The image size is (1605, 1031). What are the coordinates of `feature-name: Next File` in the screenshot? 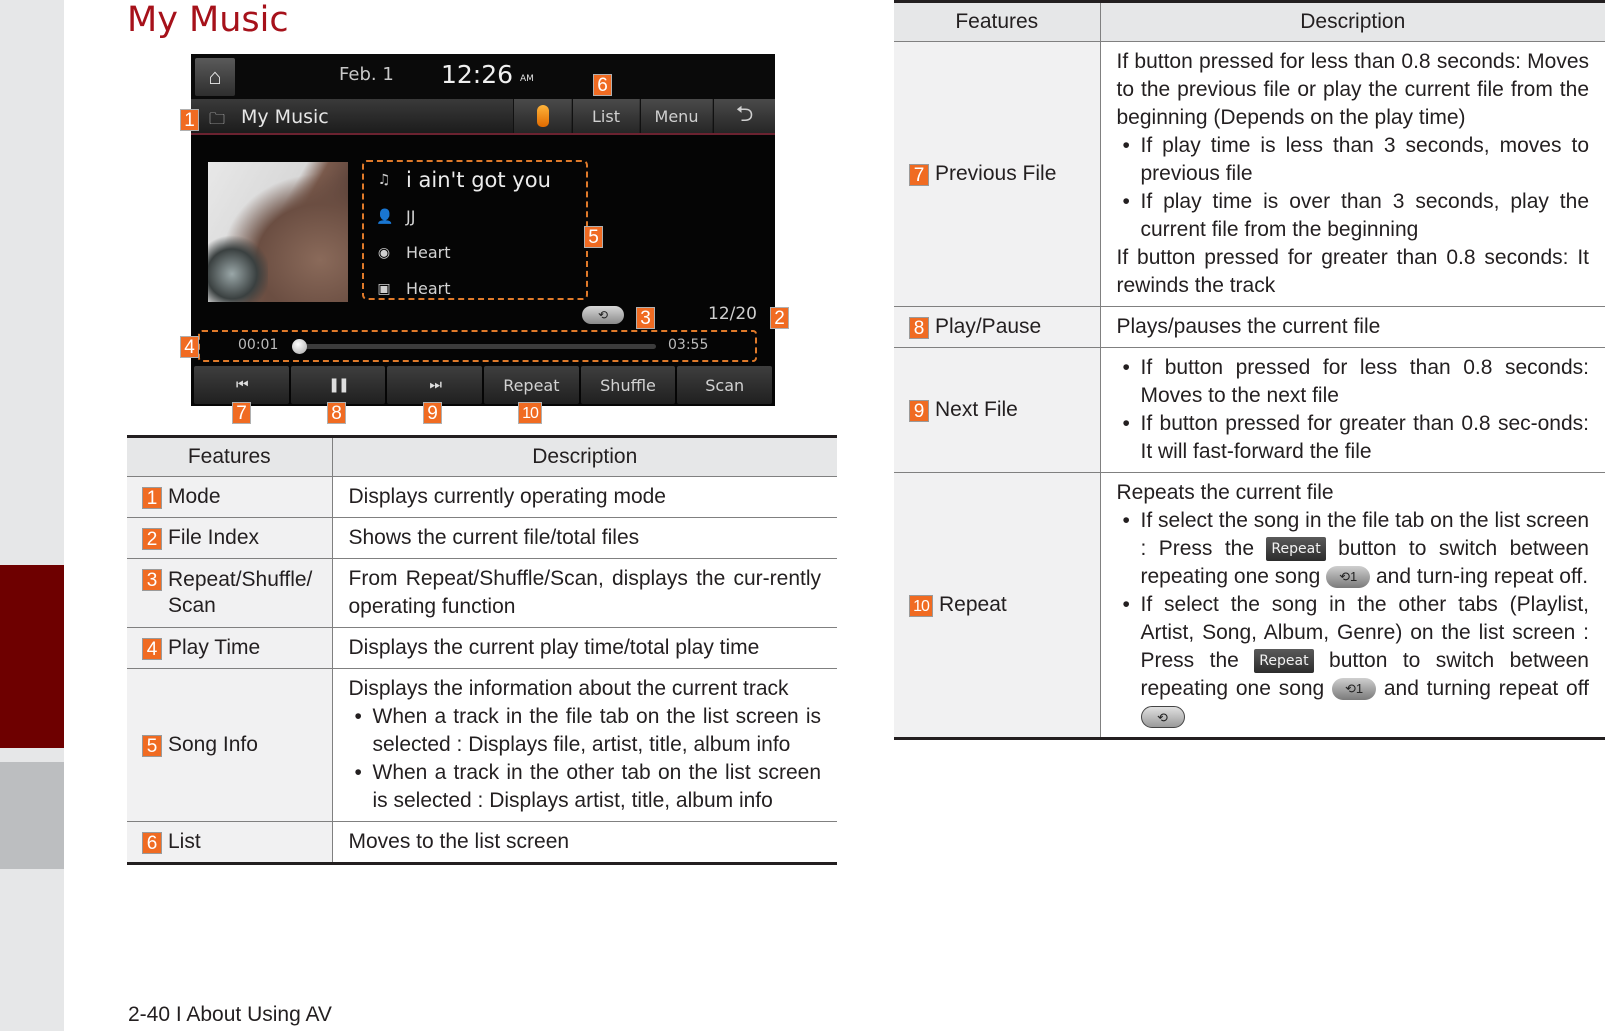 It's located at (976, 409).